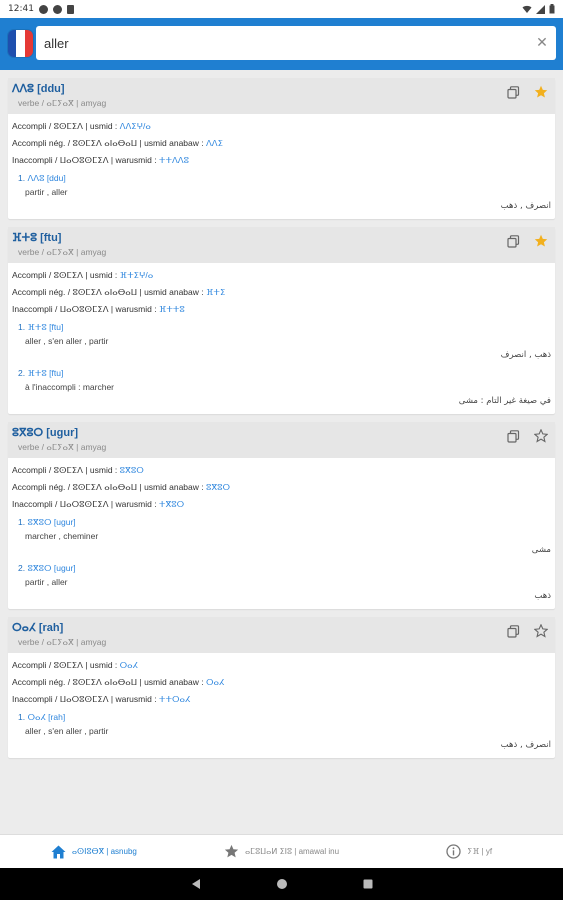  Describe the element at coordinates (57, 9) in the screenshot. I see `sync-icon` at that location.